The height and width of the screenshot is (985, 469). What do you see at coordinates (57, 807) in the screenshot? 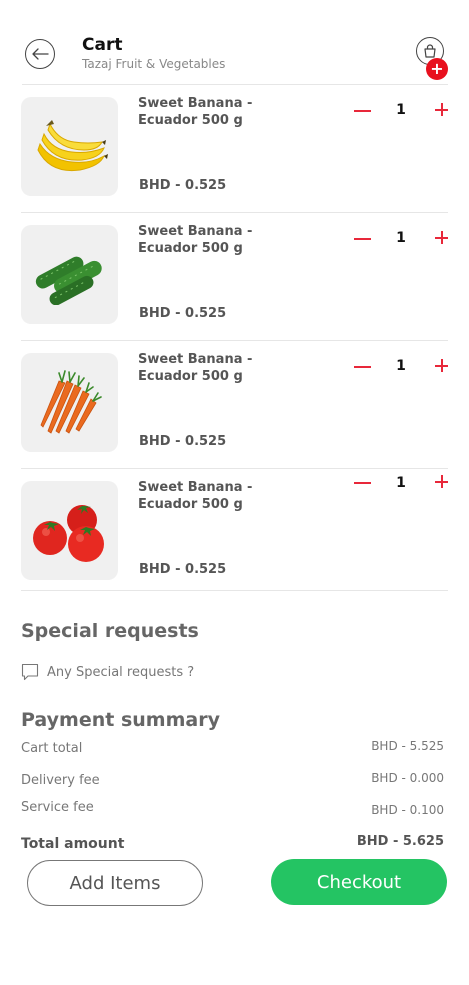
I see `service-fee-label: Service fee` at bounding box center [57, 807].